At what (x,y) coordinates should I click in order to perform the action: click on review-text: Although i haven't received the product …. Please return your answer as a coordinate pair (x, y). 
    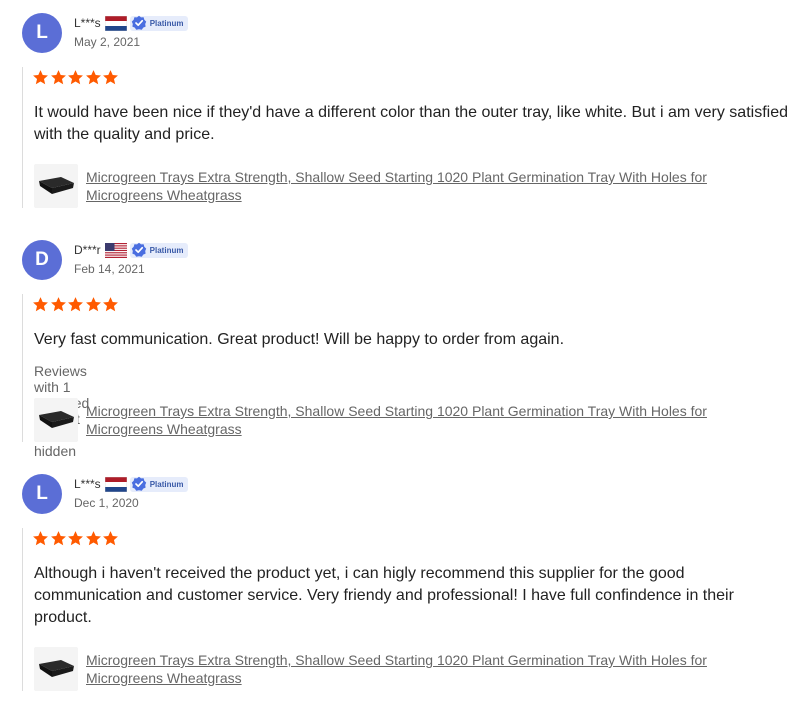
    Looking at the image, I should click on (384, 595).